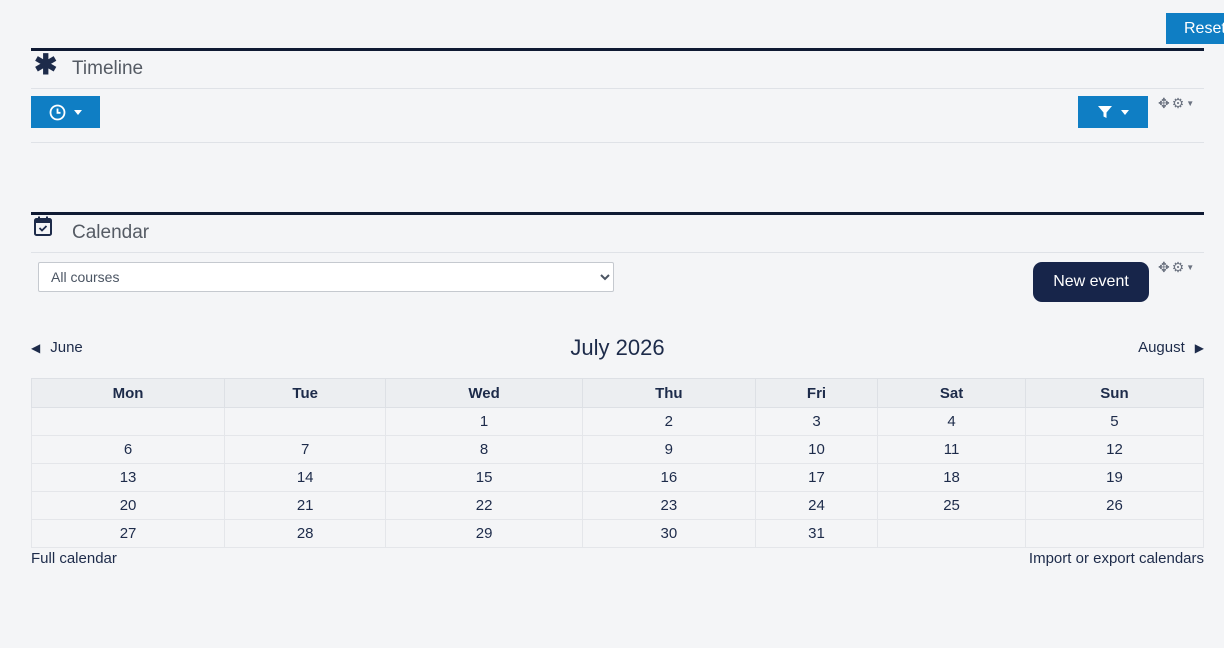 The image size is (1224, 648). I want to click on day-cell: 28, so click(305, 533).